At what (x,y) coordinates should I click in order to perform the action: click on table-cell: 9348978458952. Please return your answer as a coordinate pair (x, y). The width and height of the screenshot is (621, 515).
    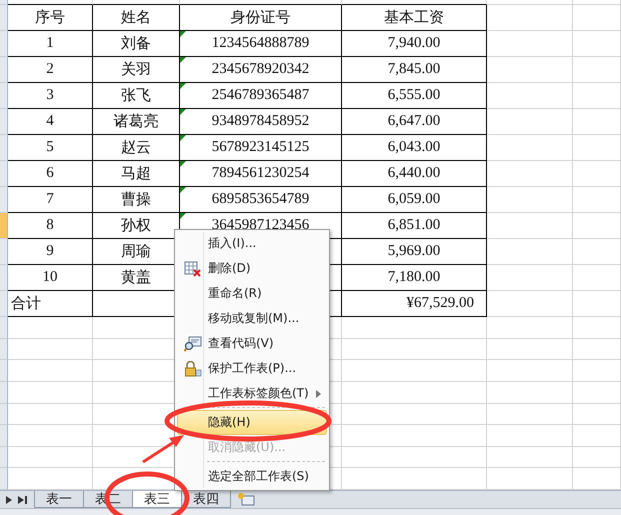
    Looking at the image, I should click on (261, 122).